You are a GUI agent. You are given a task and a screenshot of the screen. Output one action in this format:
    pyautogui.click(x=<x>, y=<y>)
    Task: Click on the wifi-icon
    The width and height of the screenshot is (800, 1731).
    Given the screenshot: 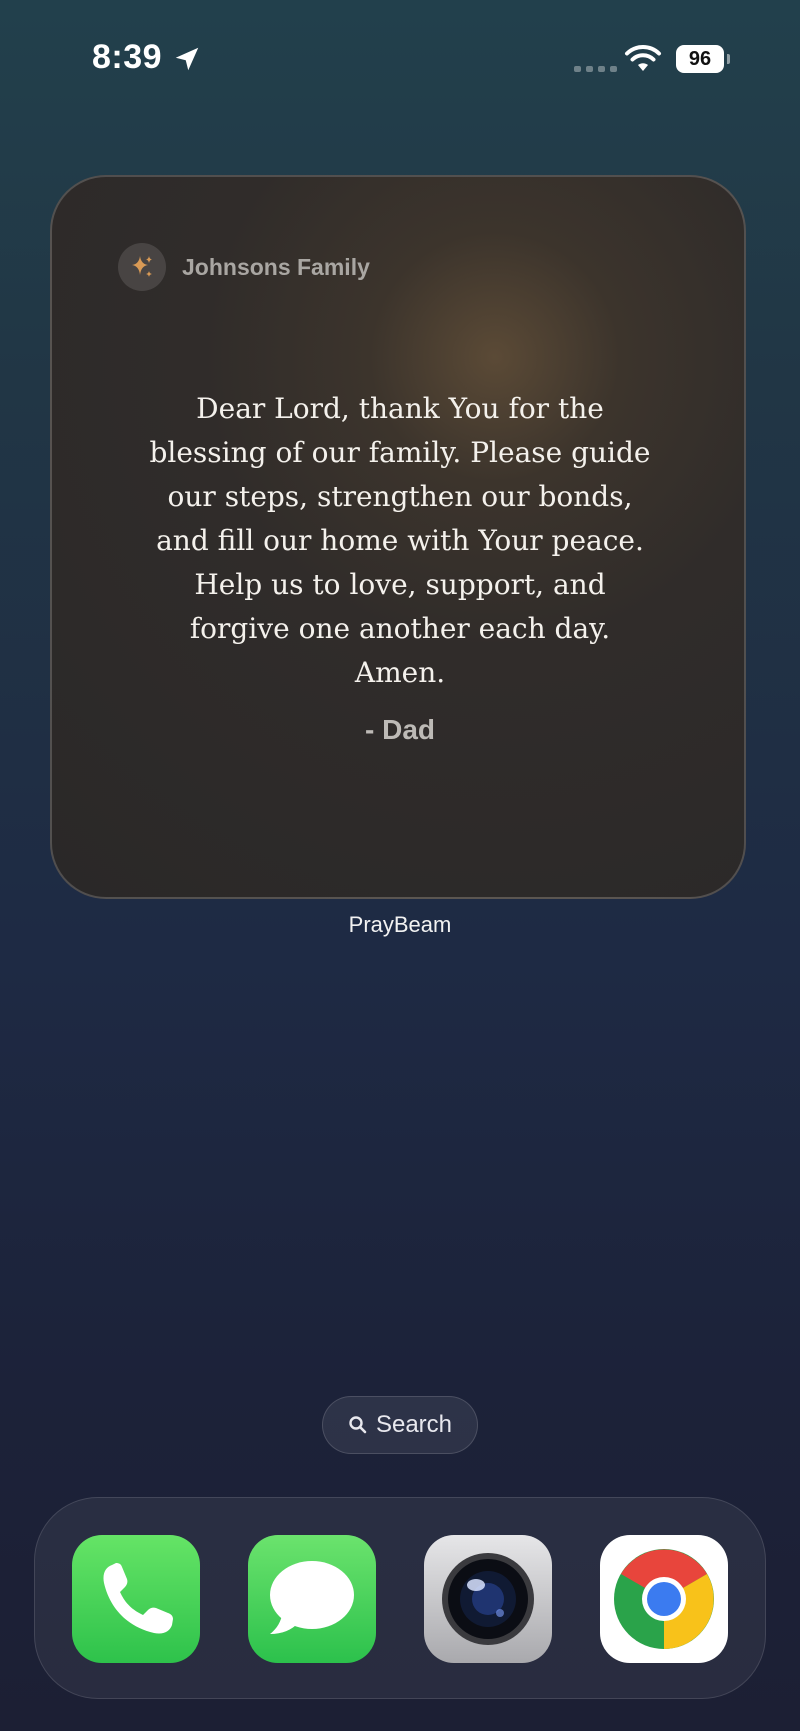 What is the action you would take?
    pyautogui.click(x=643, y=58)
    